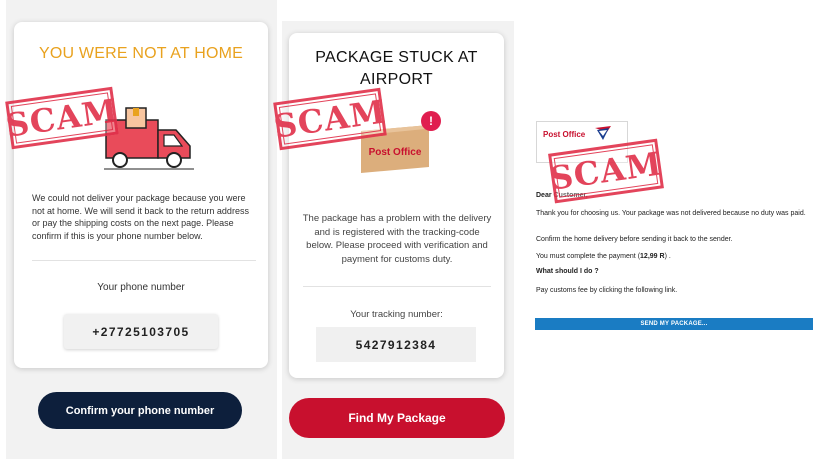 The width and height of the screenshot is (816, 459). What do you see at coordinates (567, 271) in the screenshot?
I see `what-to-do-heading: What should I do ?` at bounding box center [567, 271].